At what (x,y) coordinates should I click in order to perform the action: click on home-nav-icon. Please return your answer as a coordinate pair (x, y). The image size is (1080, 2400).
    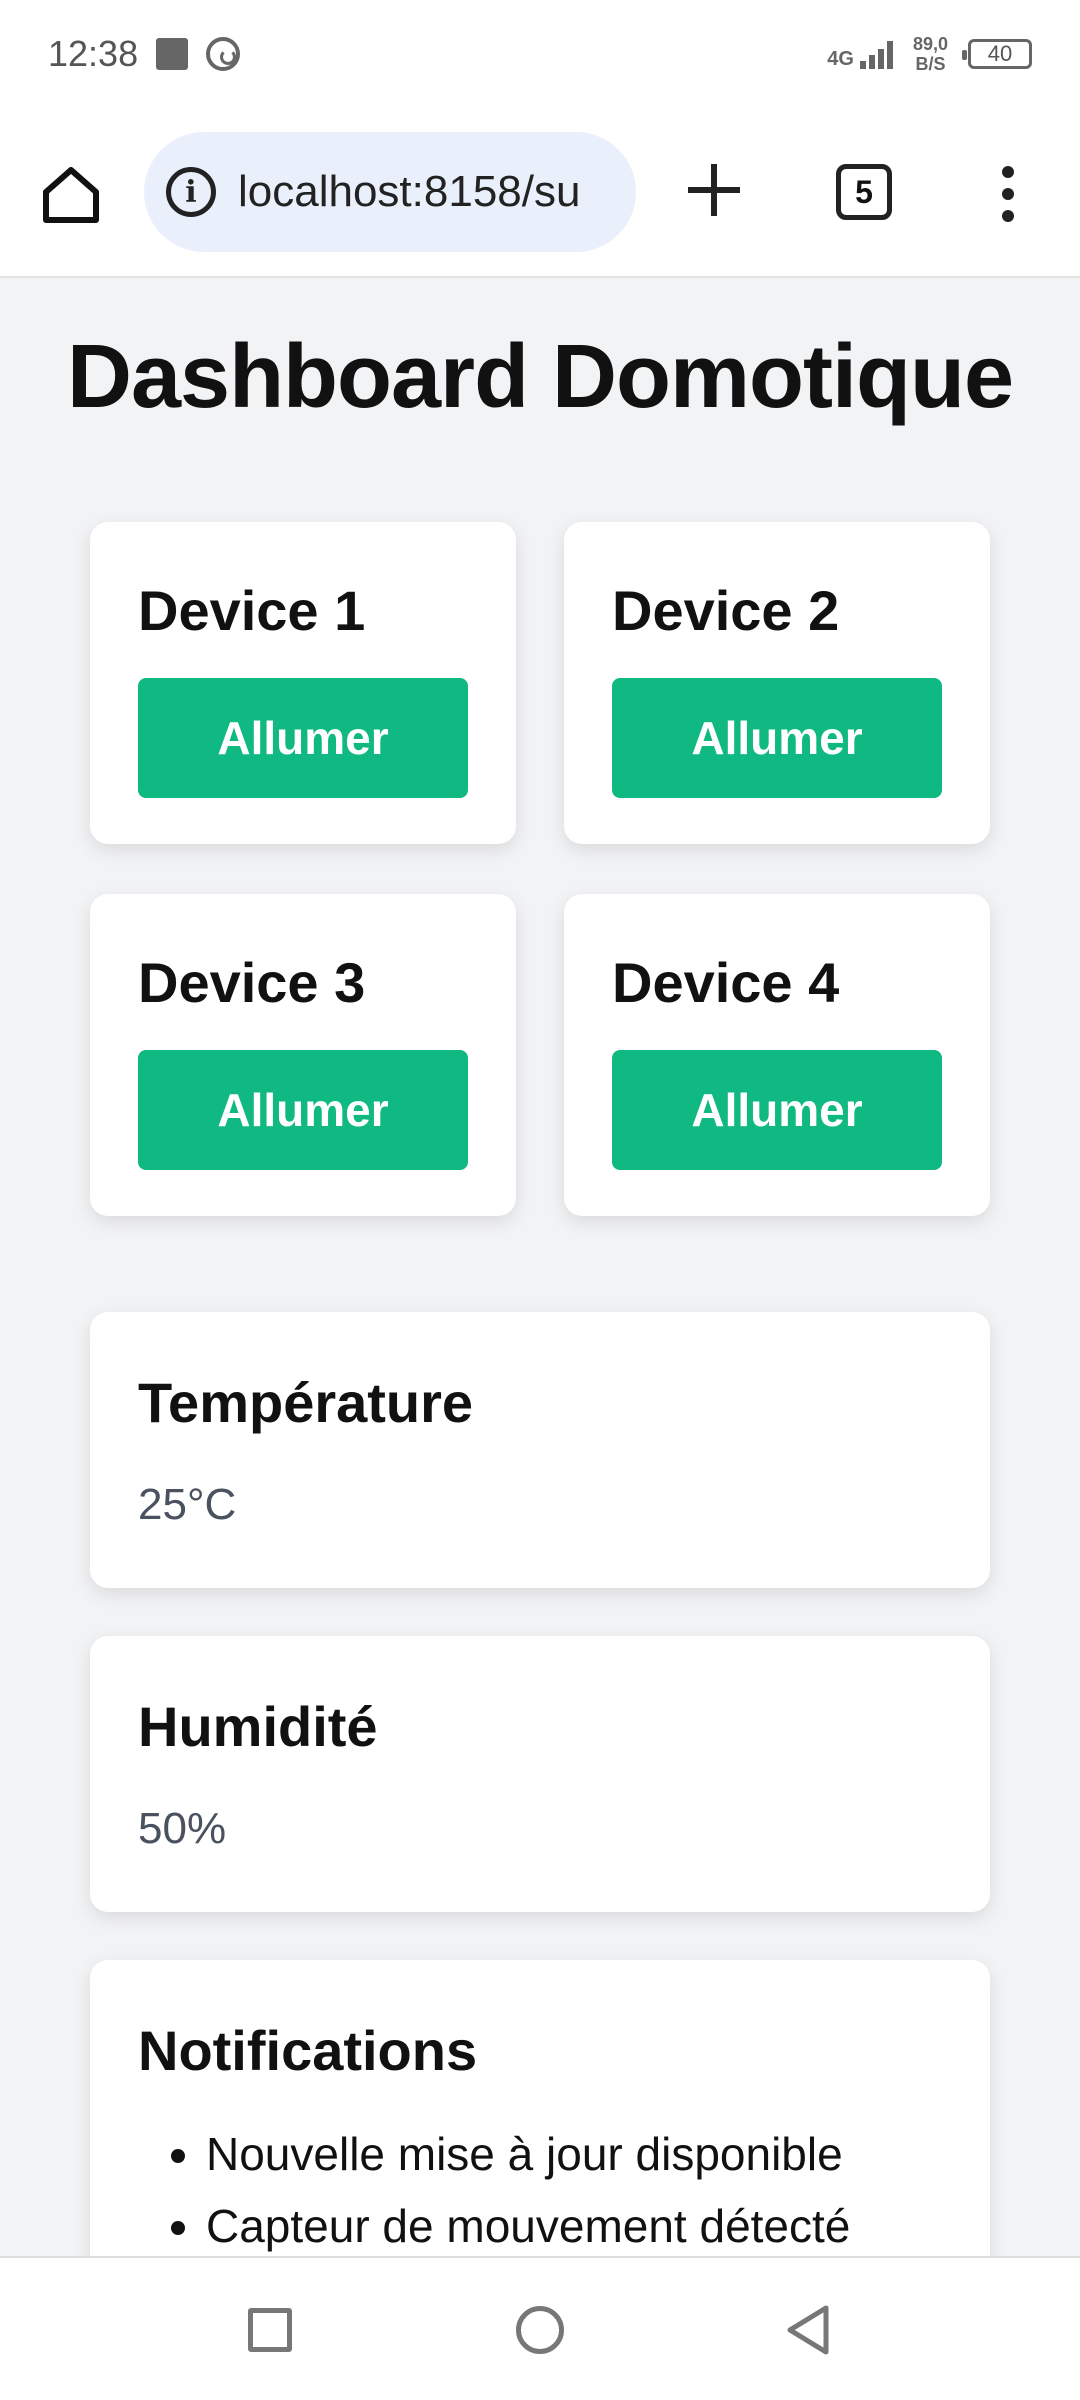
    Looking at the image, I should click on (540, 2330).